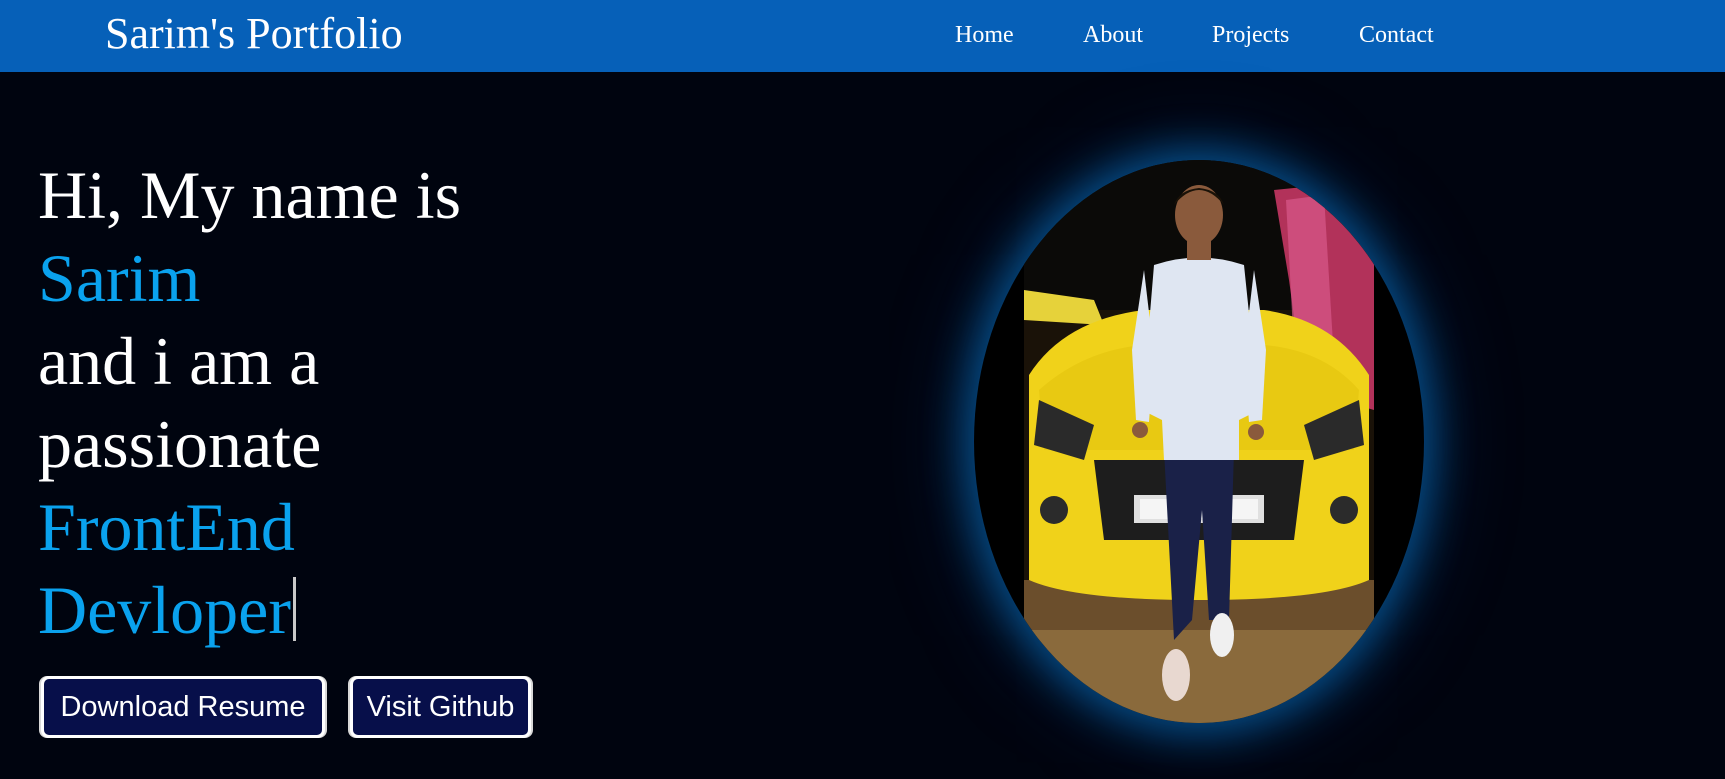  Describe the element at coordinates (295, 609) in the screenshot. I see `typing-caret` at that location.